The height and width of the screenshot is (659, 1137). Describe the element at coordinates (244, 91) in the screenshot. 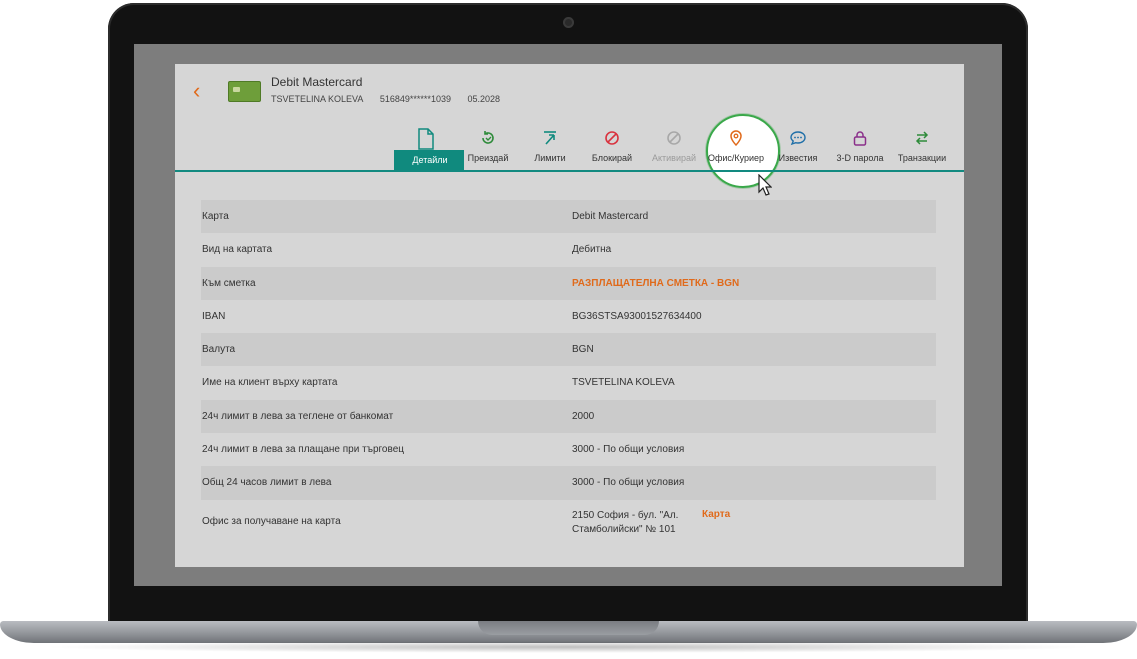

I see `card-thumbnail` at that location.